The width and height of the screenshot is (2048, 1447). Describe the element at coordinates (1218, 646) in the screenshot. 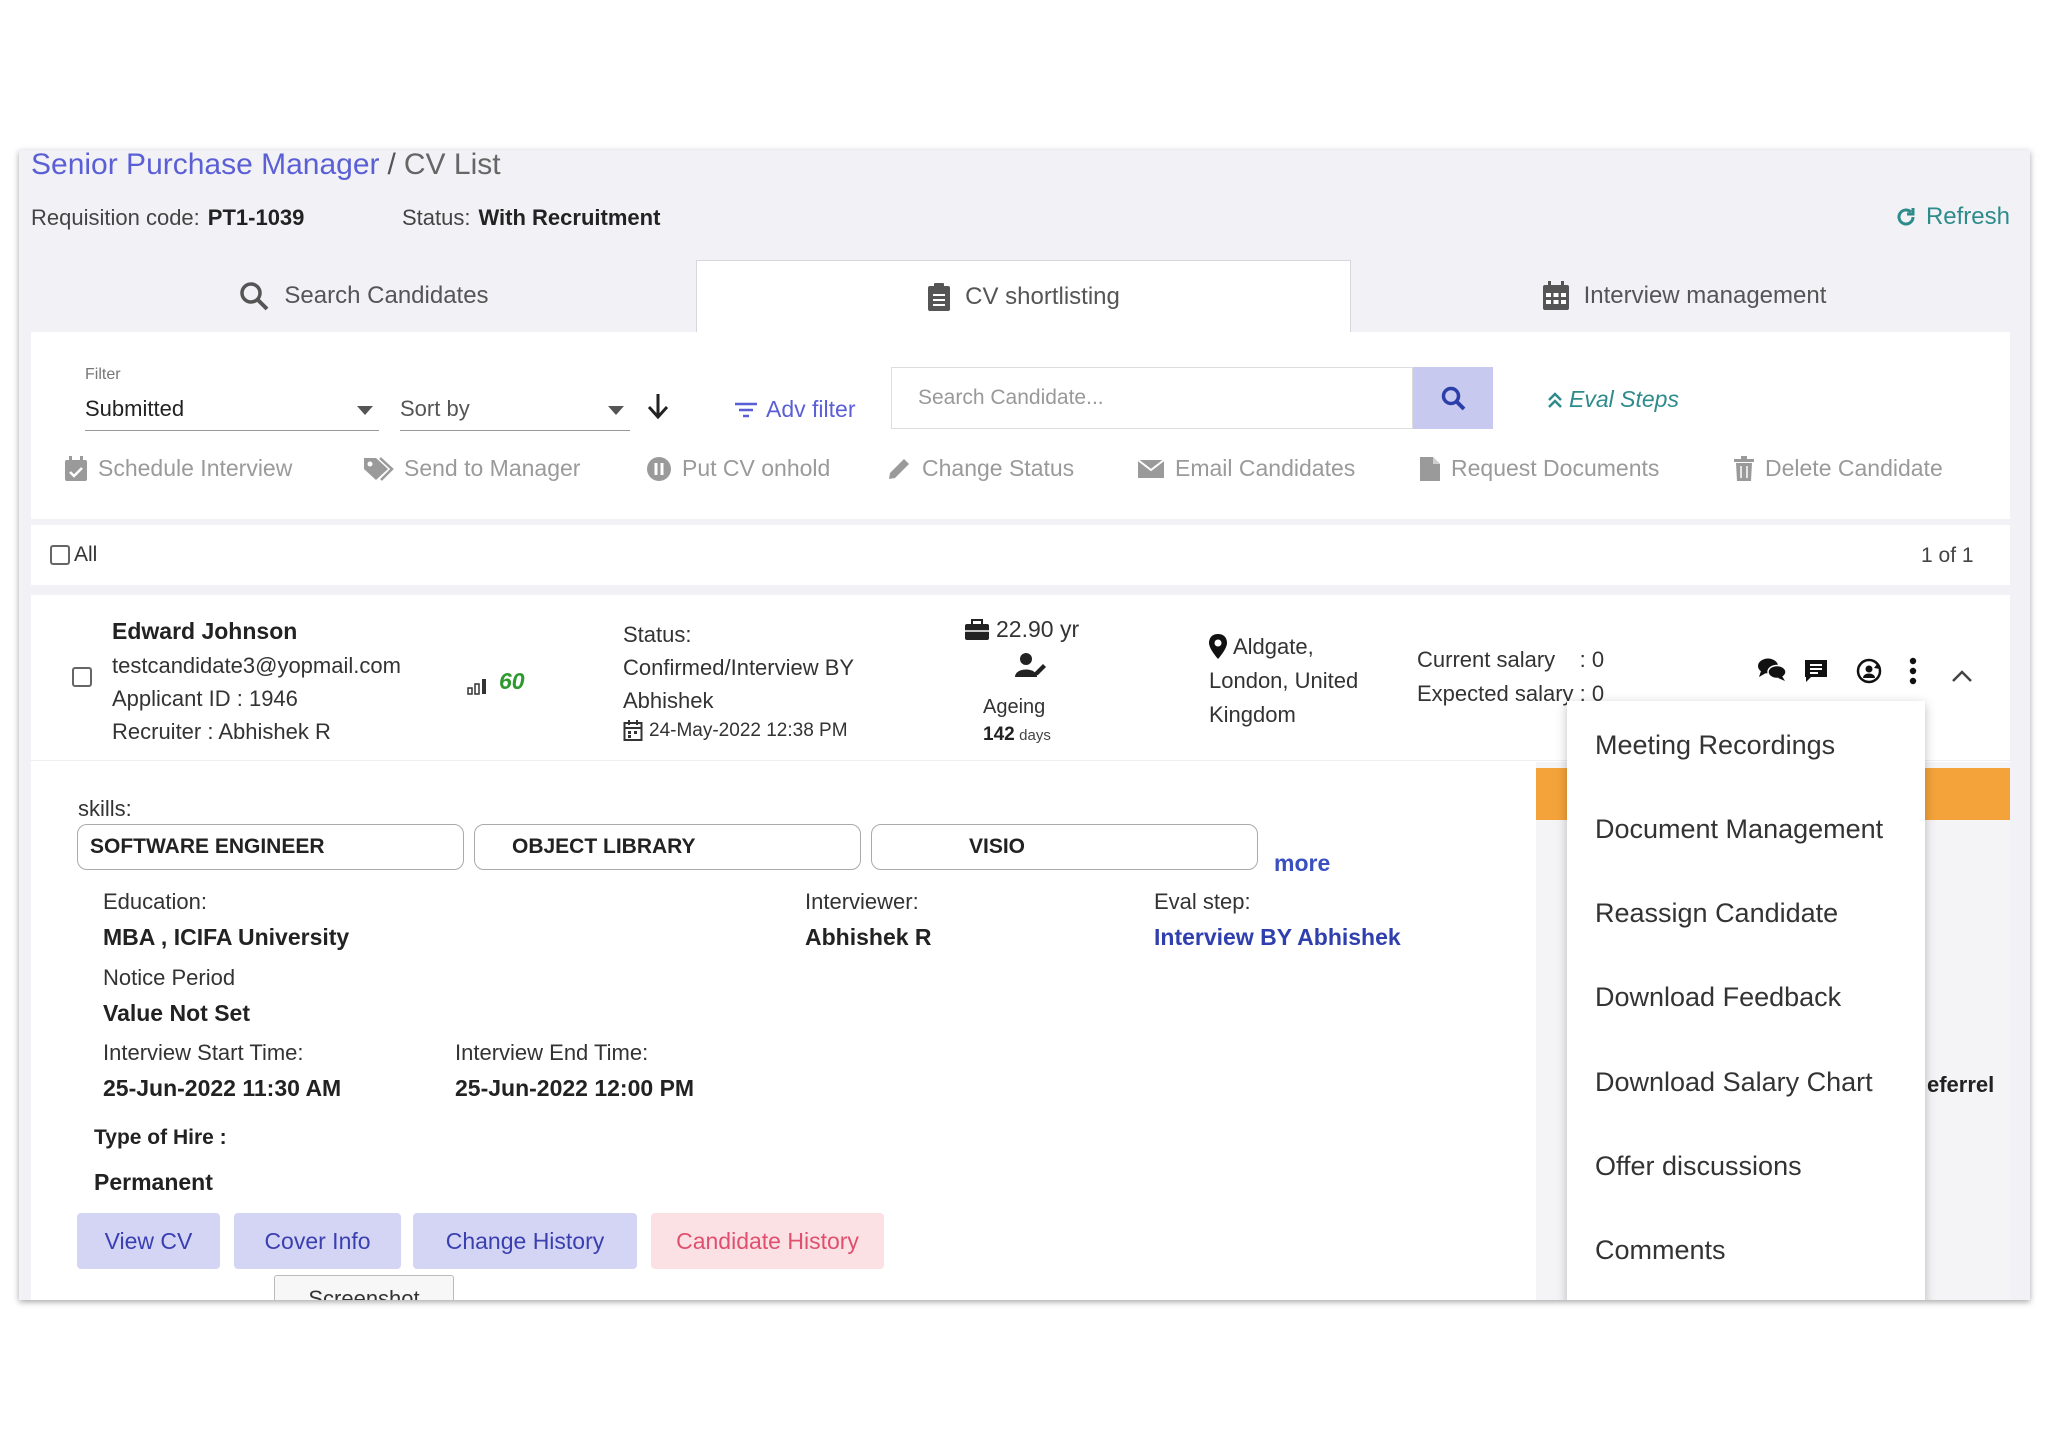

I see `location-pin-icon` at that location.